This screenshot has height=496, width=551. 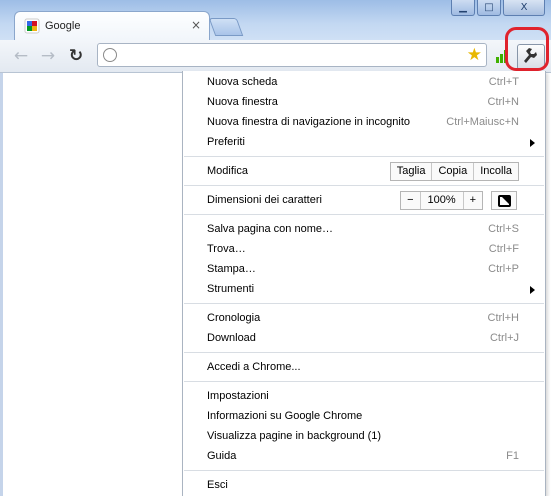 I want to click on menu-item-about: Informazioni su Google Chrome, so click(x=364, y=416).